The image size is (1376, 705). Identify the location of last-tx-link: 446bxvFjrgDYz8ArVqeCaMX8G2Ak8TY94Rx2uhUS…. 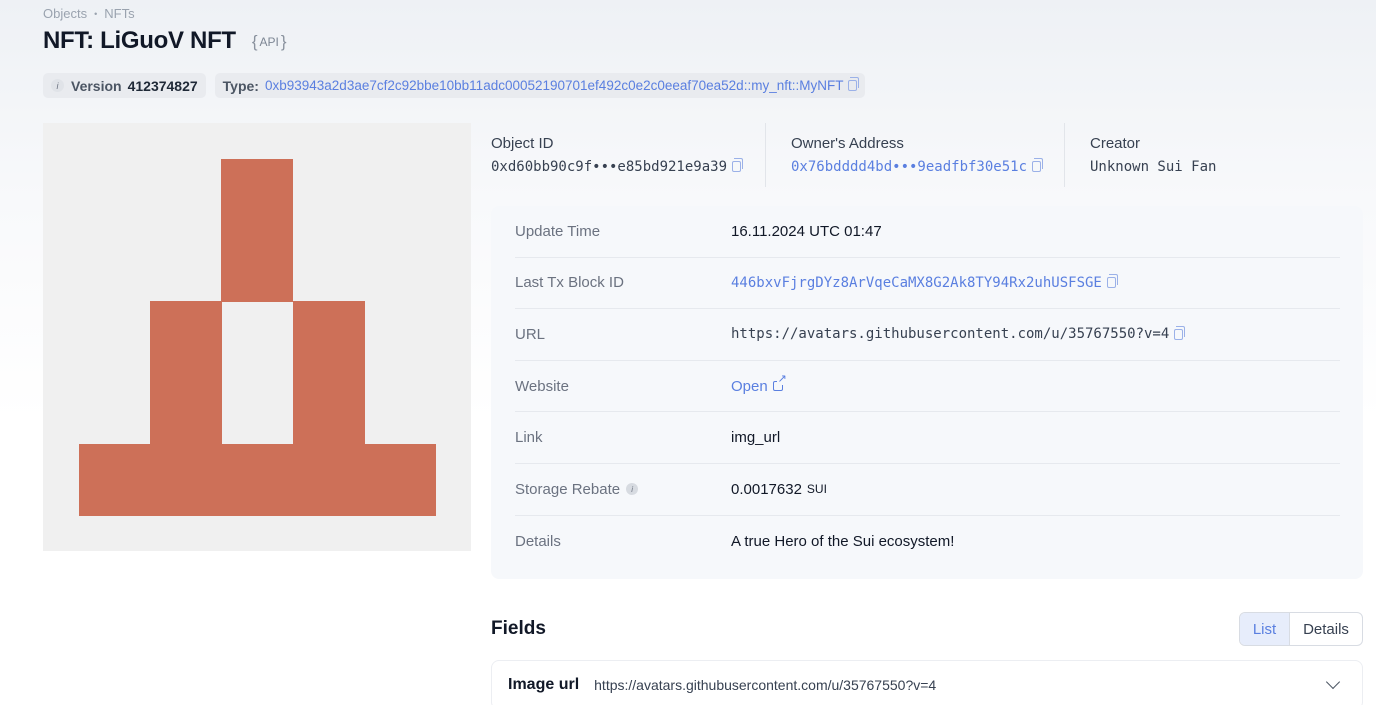
(916, 283).